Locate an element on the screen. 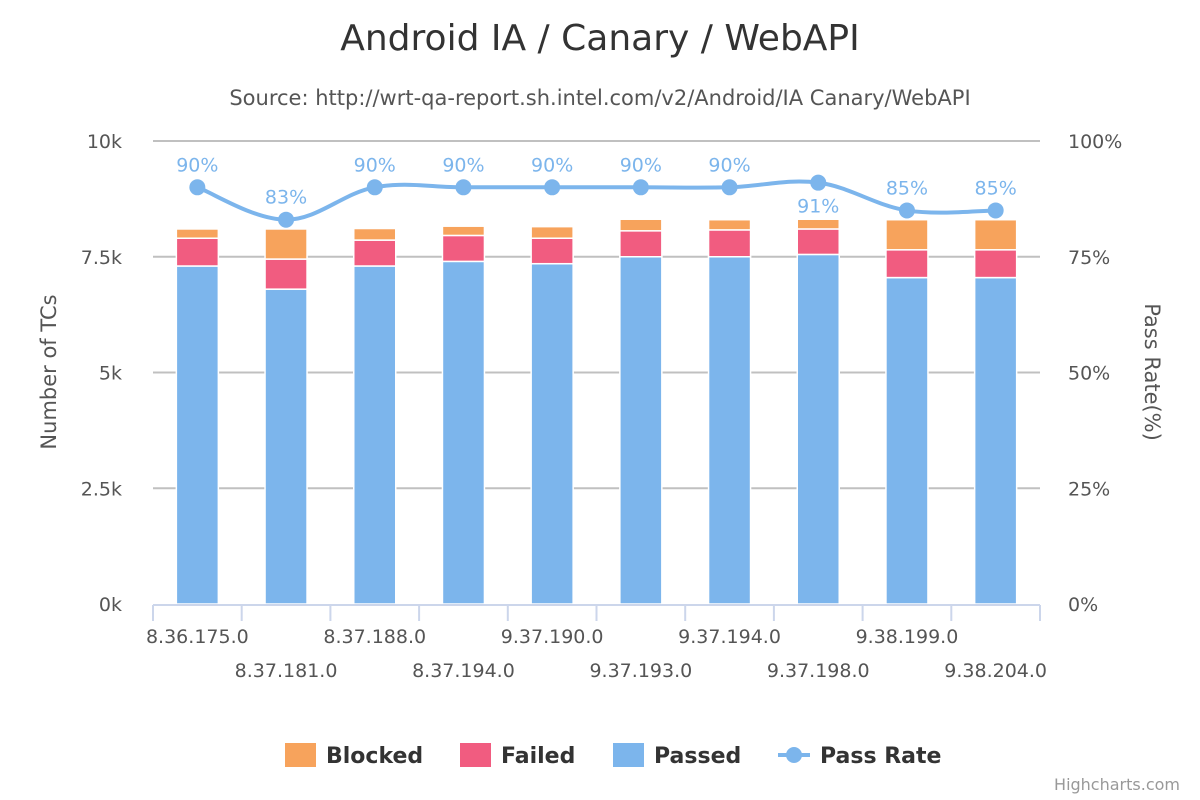 The image size is (1200, 800). y-axis-left: 0k 2.5k 5k 7.5k 10k is located at coordinates (101, 373).